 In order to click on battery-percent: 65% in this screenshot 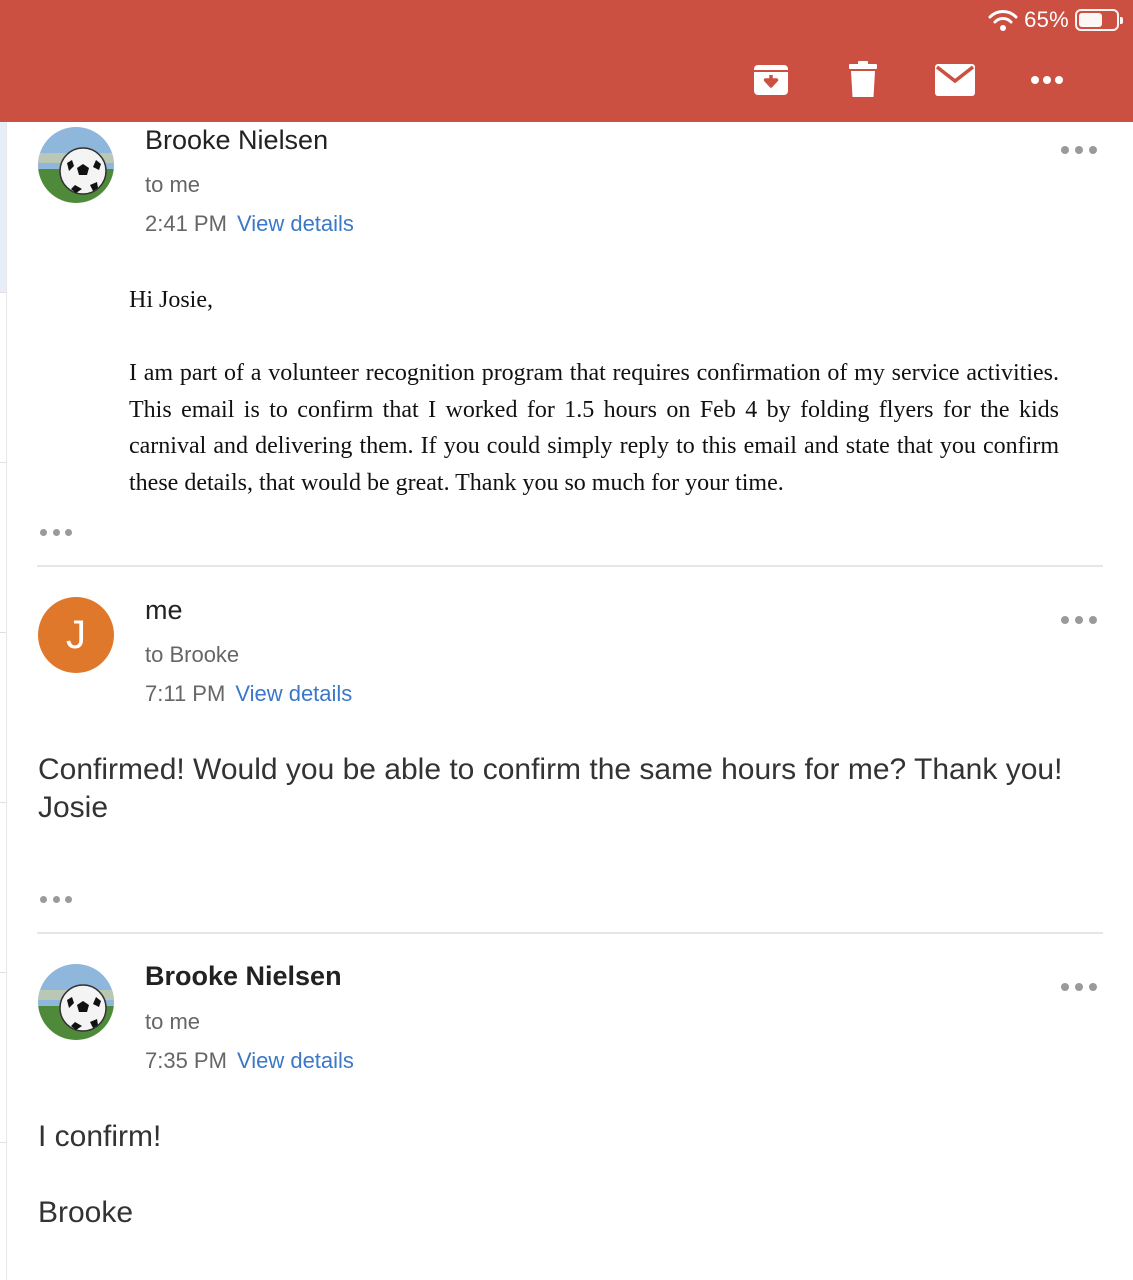, I will do `click(1046, 19)`.